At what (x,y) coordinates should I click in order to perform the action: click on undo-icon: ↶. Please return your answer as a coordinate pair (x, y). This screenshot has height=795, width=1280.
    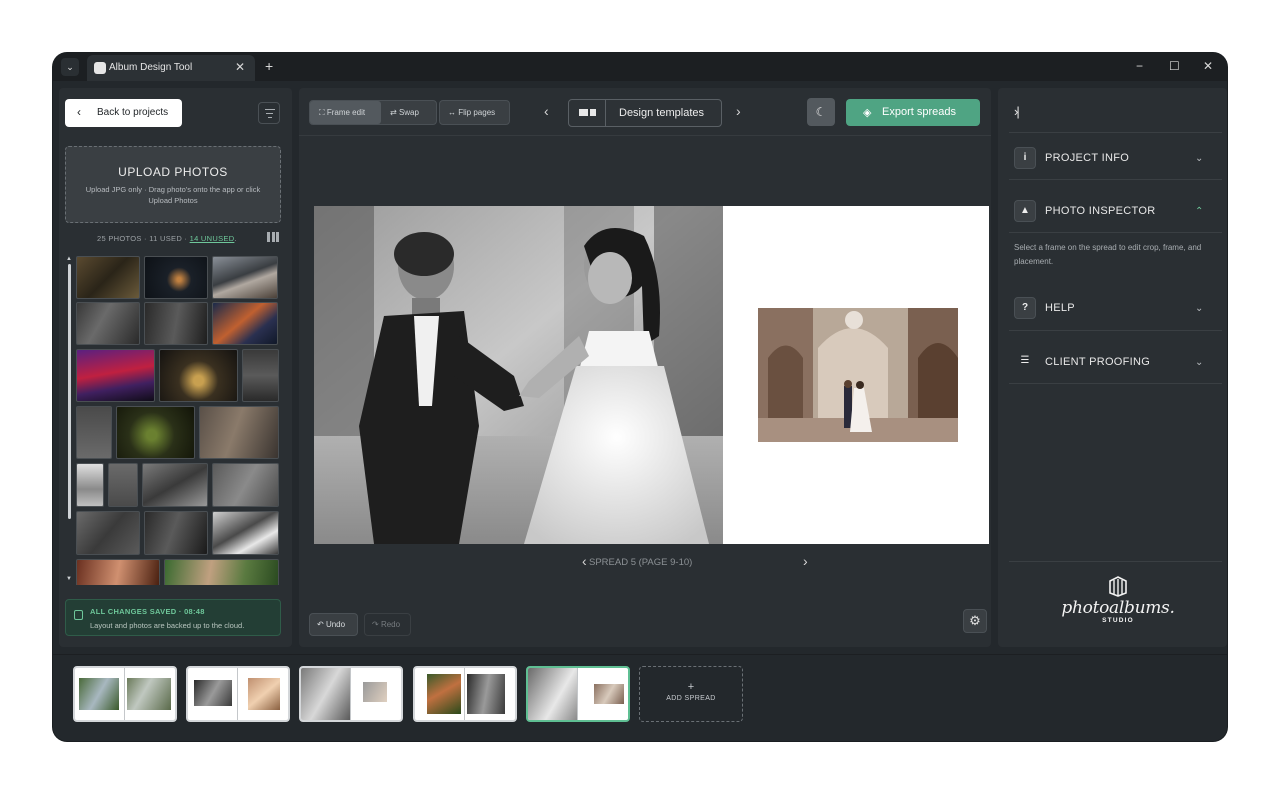
    Looking at the image, I should click on (320, 624).